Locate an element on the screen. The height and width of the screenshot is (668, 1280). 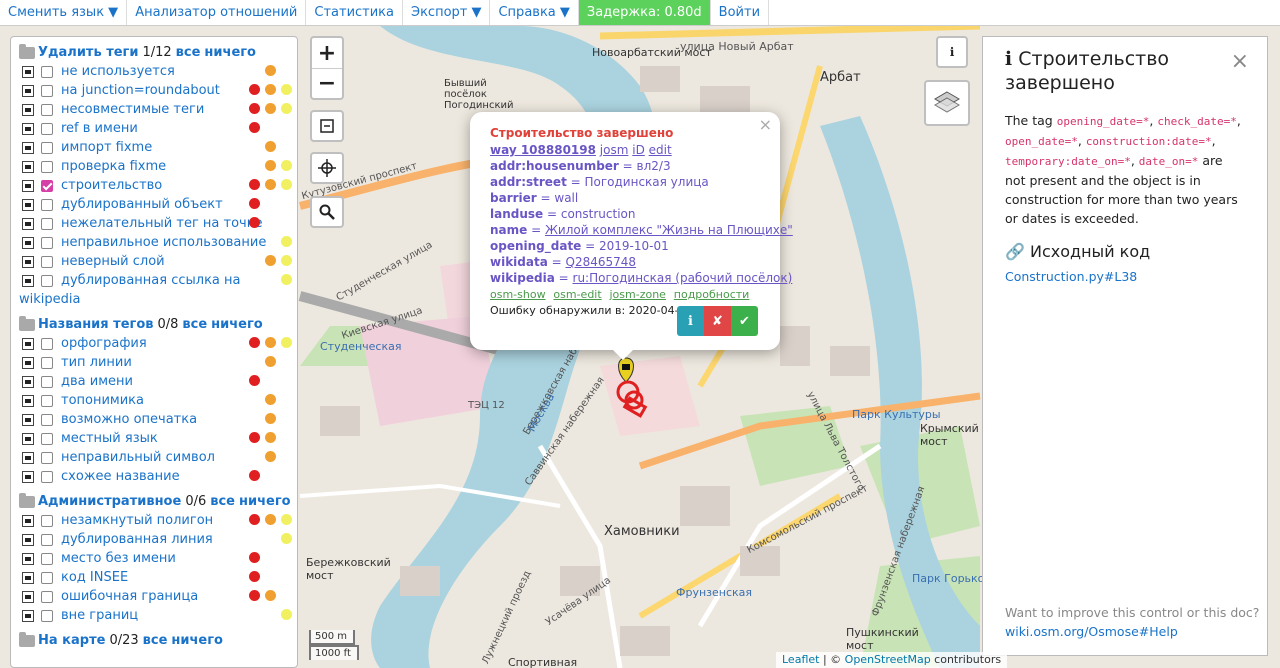
issue-label: дублированный объект is located at coordinates (142, 204).